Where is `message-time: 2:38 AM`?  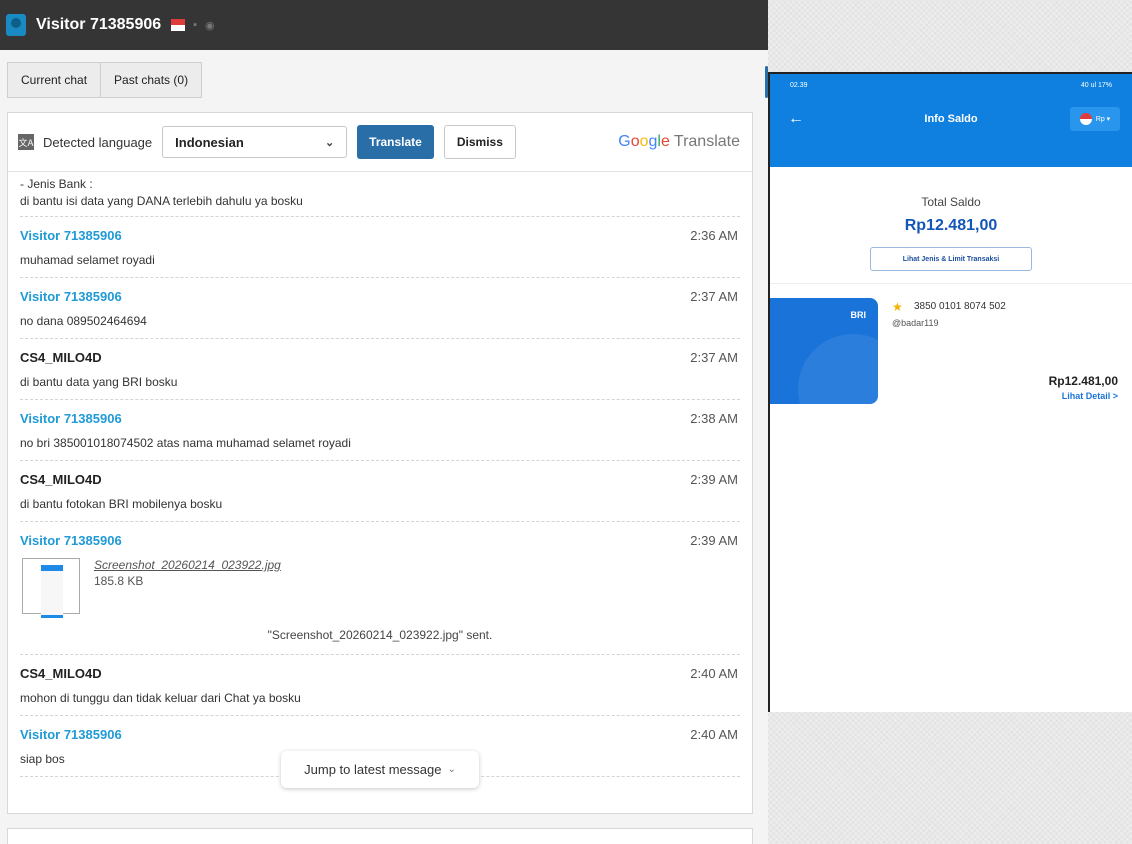 message-time: 2:38 AM is located at coordinates (714, 418).